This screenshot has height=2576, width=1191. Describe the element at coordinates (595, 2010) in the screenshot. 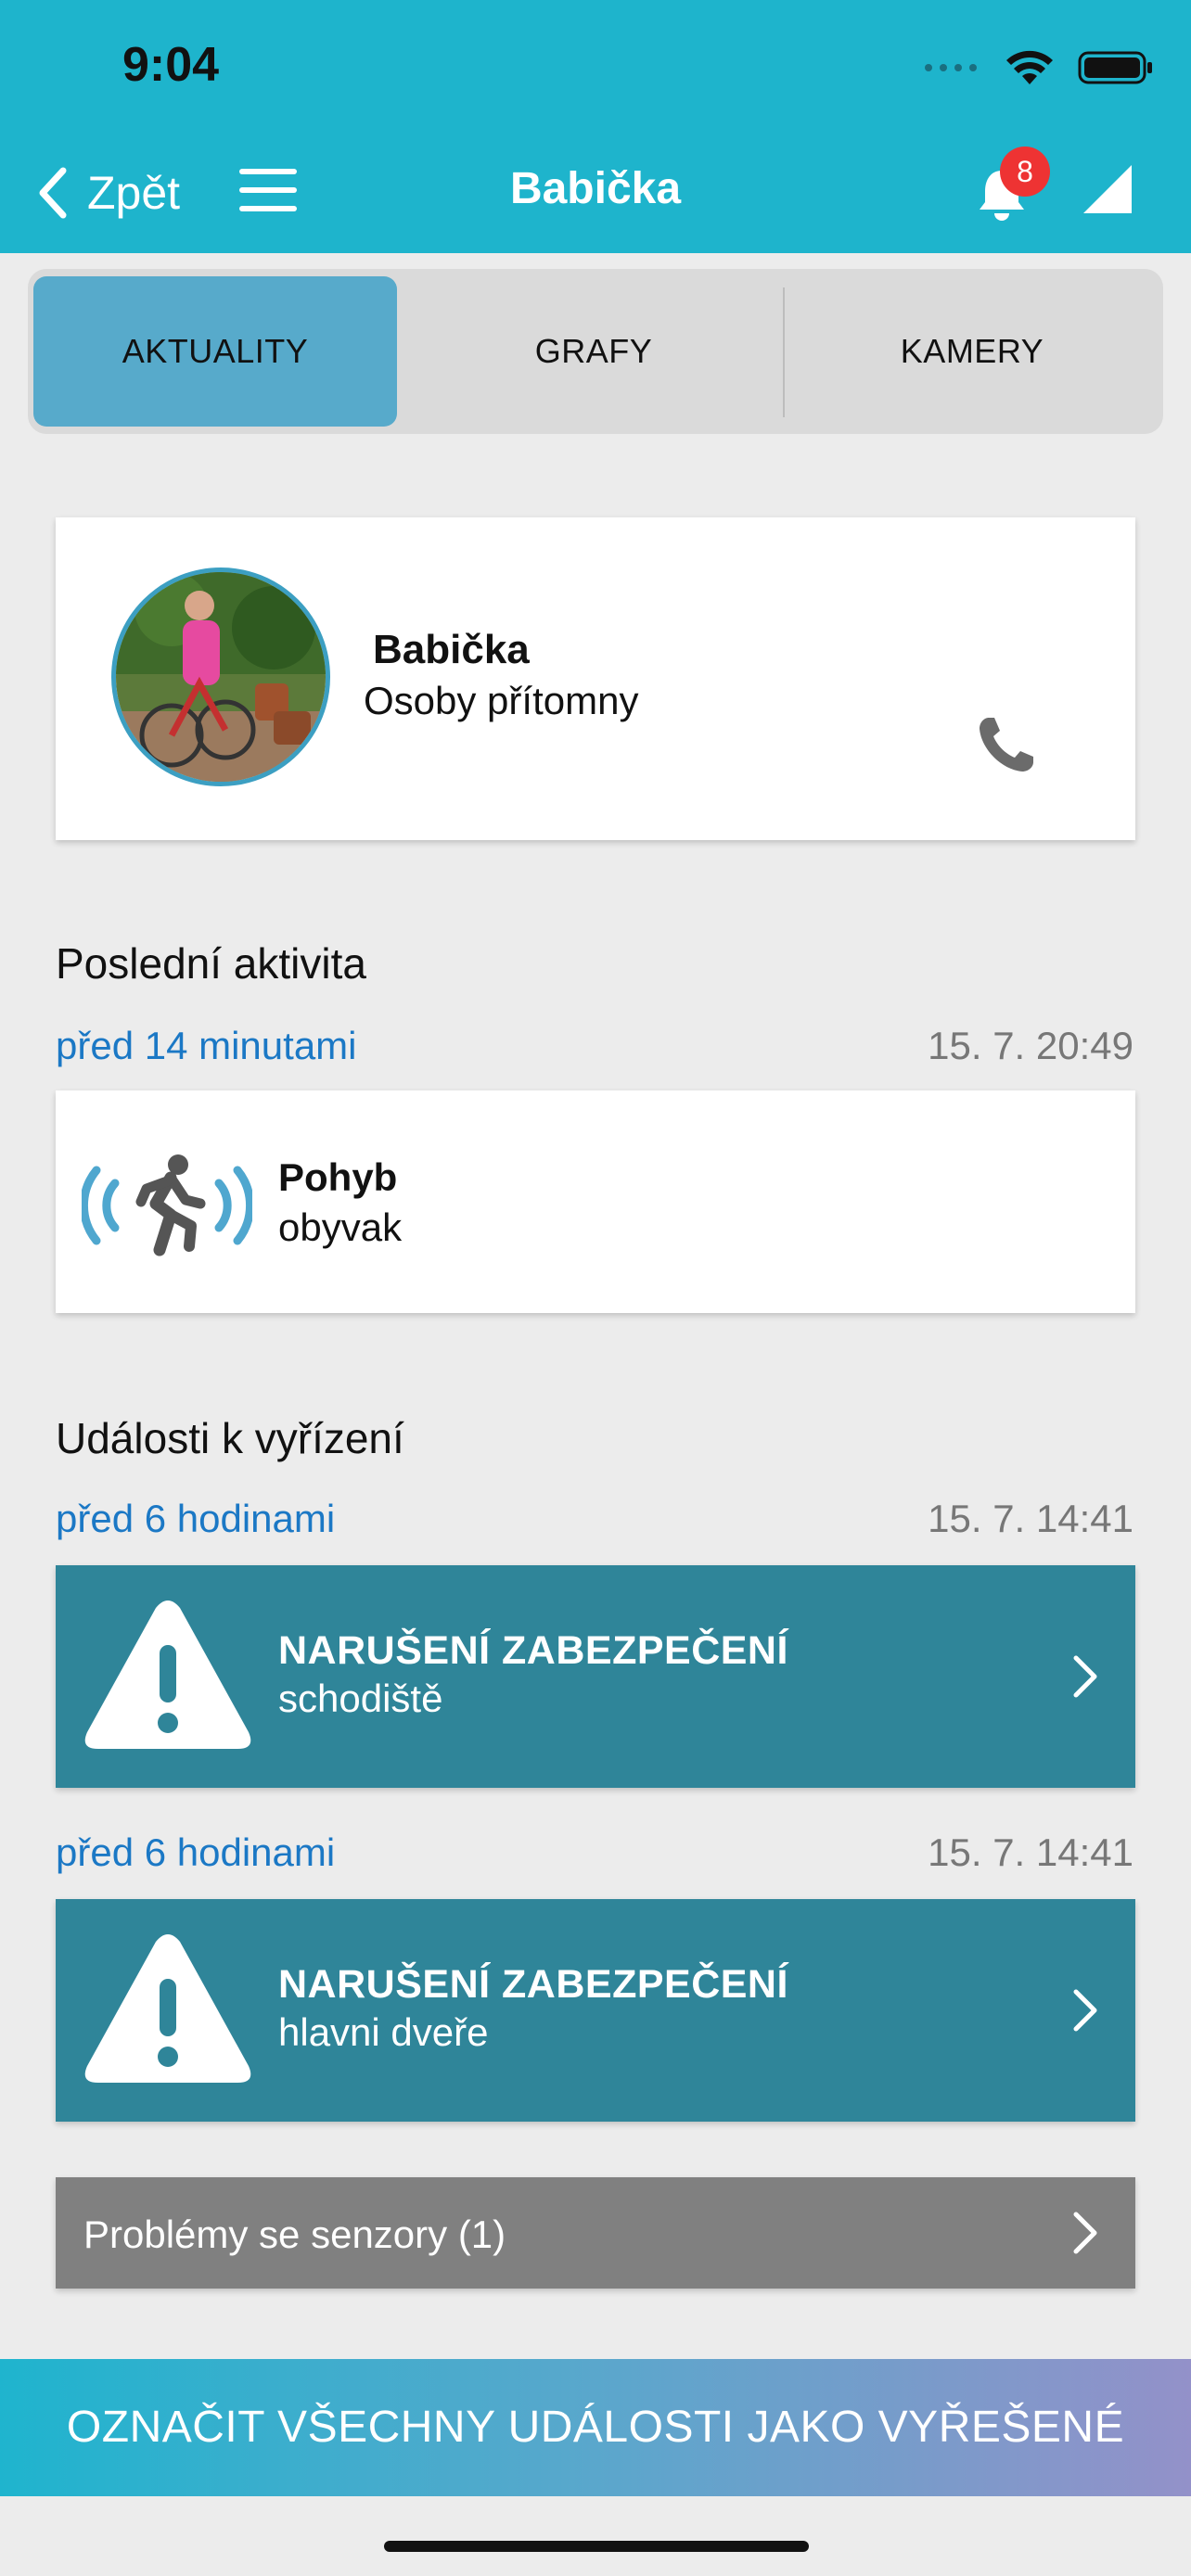

I see `event-card: NARUŠENÍ ZABEZPEČENÍ hlavni dveře` at that location.